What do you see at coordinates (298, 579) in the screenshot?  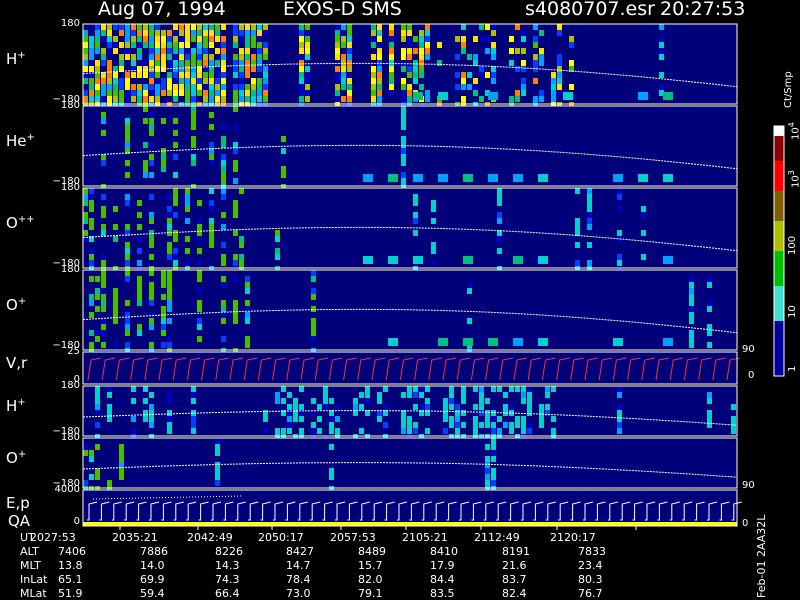 I see `table-cell: 78.4` at bounding box center [298, 579].